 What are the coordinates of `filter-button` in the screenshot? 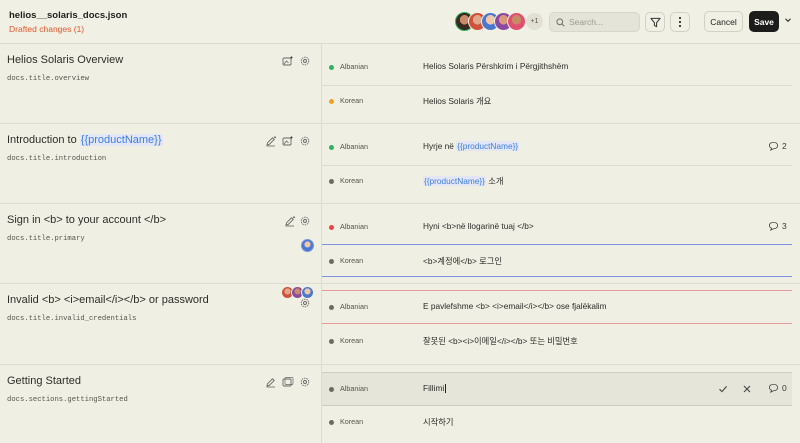 It's located at (655, 22).